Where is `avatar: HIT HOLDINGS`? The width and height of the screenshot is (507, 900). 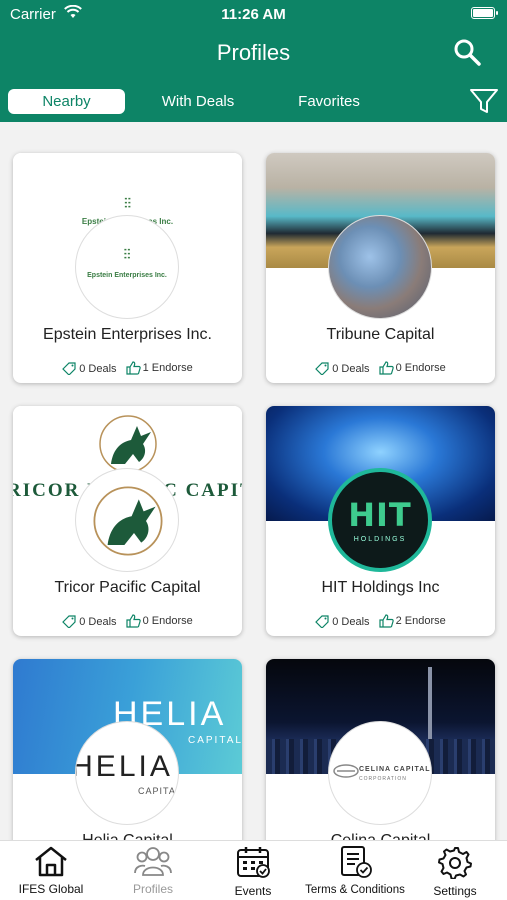 avatar: HIT HOLDINGS is located at coordinates (380, 520).